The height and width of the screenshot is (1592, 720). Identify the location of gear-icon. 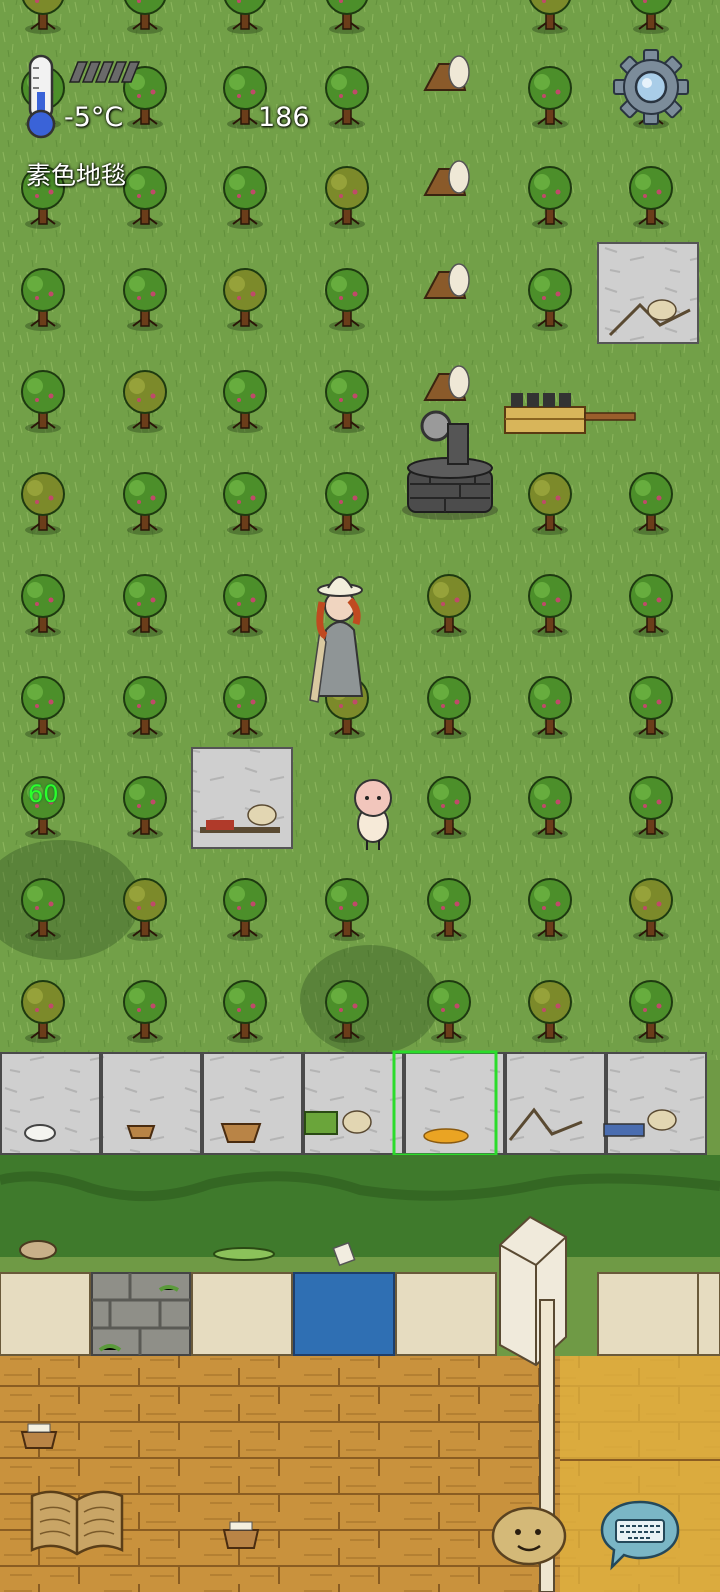
(651, 87).